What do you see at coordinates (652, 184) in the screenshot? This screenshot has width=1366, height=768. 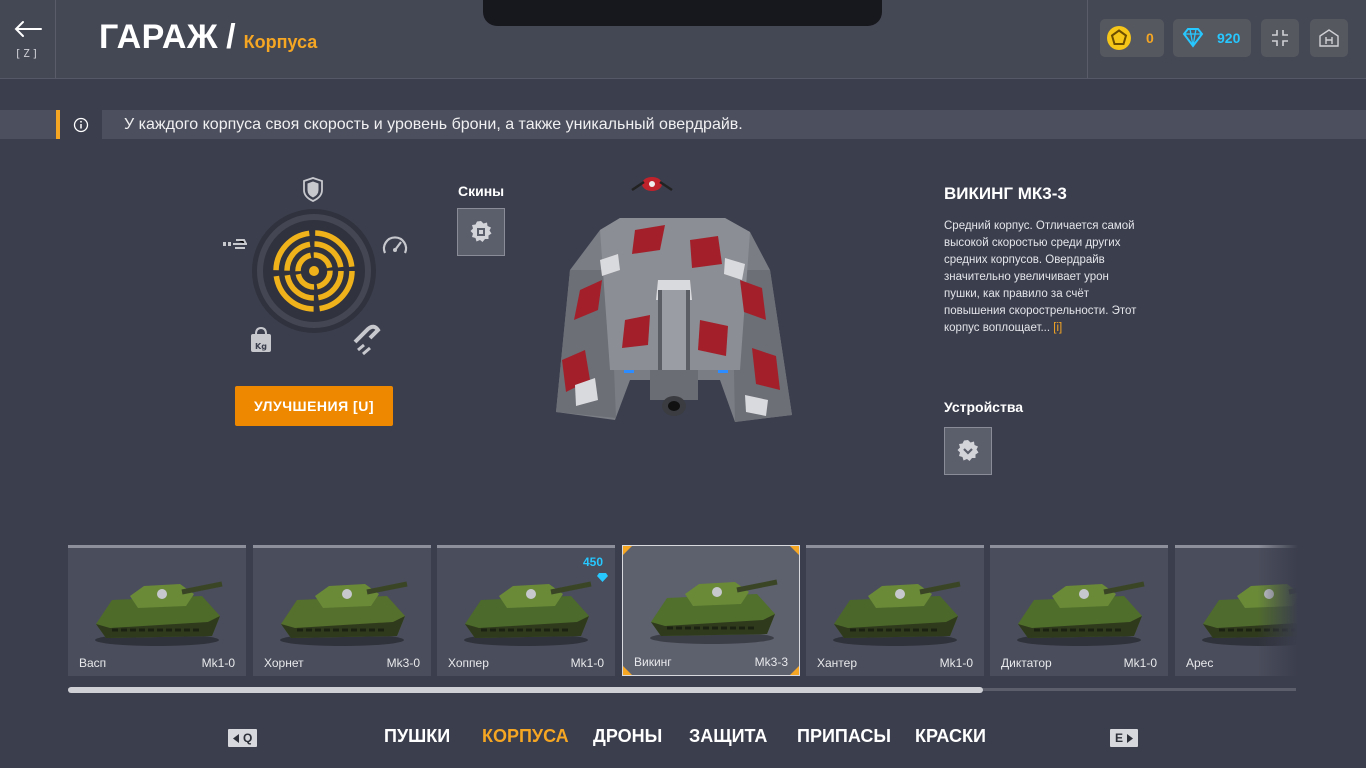 I see `drone-icon` at bounding box center [652, 184].